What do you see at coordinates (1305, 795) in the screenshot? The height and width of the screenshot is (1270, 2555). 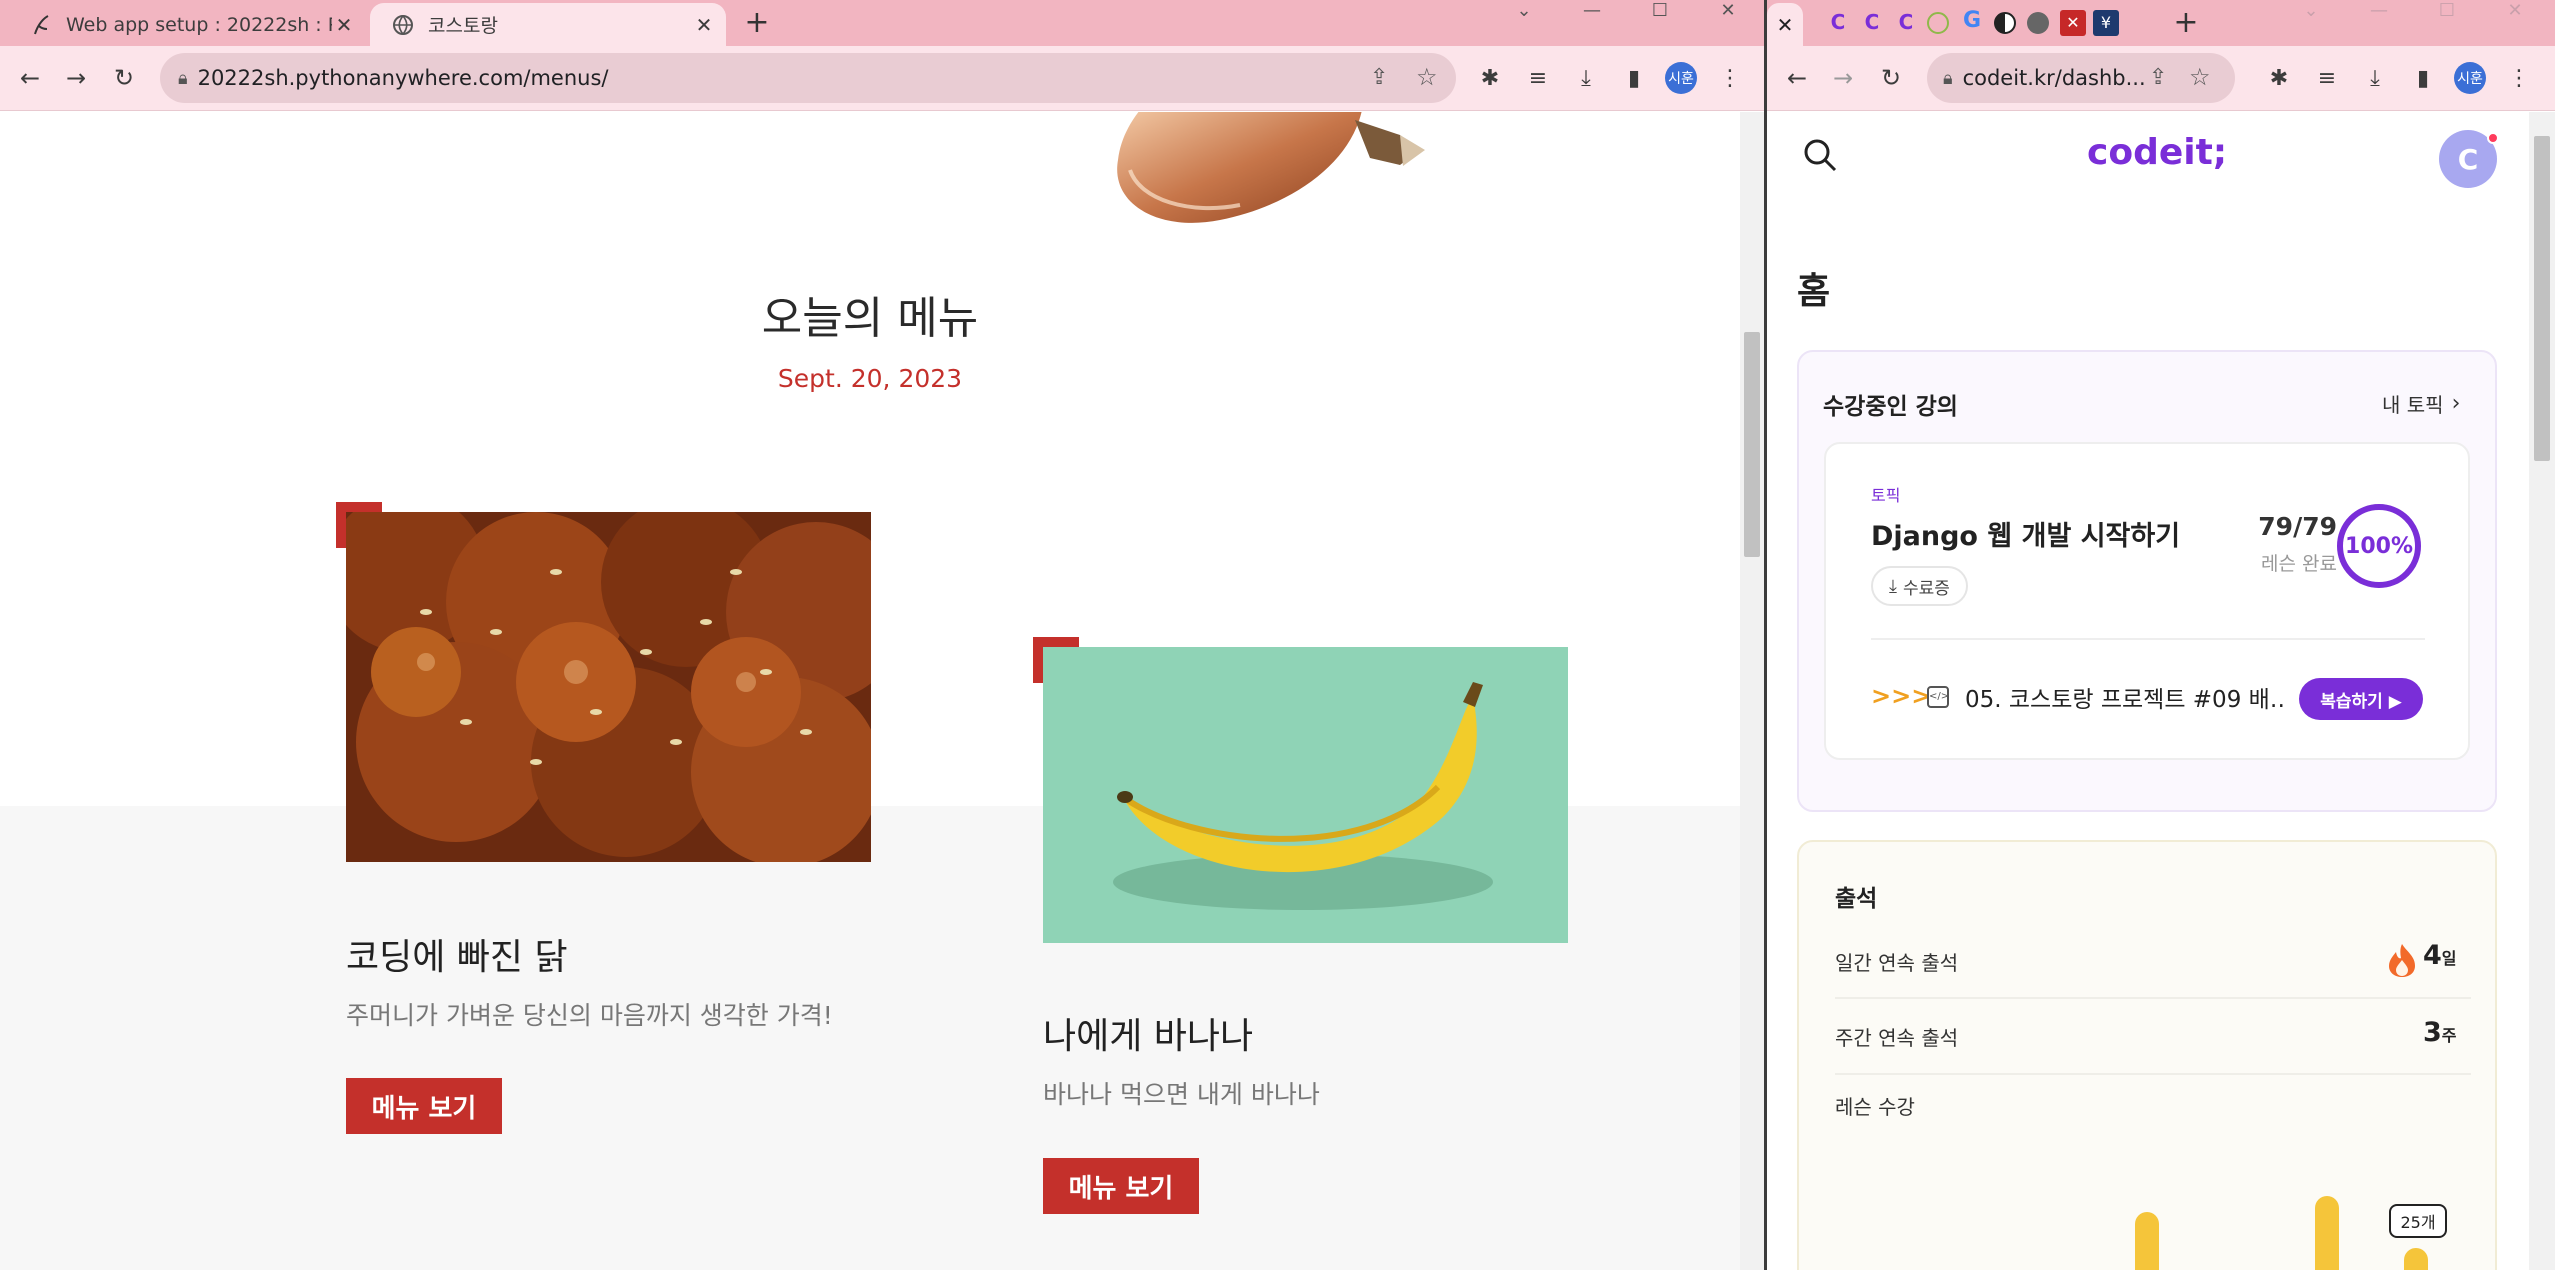 I see `banana-photo` at bounding box center [1305, 795].